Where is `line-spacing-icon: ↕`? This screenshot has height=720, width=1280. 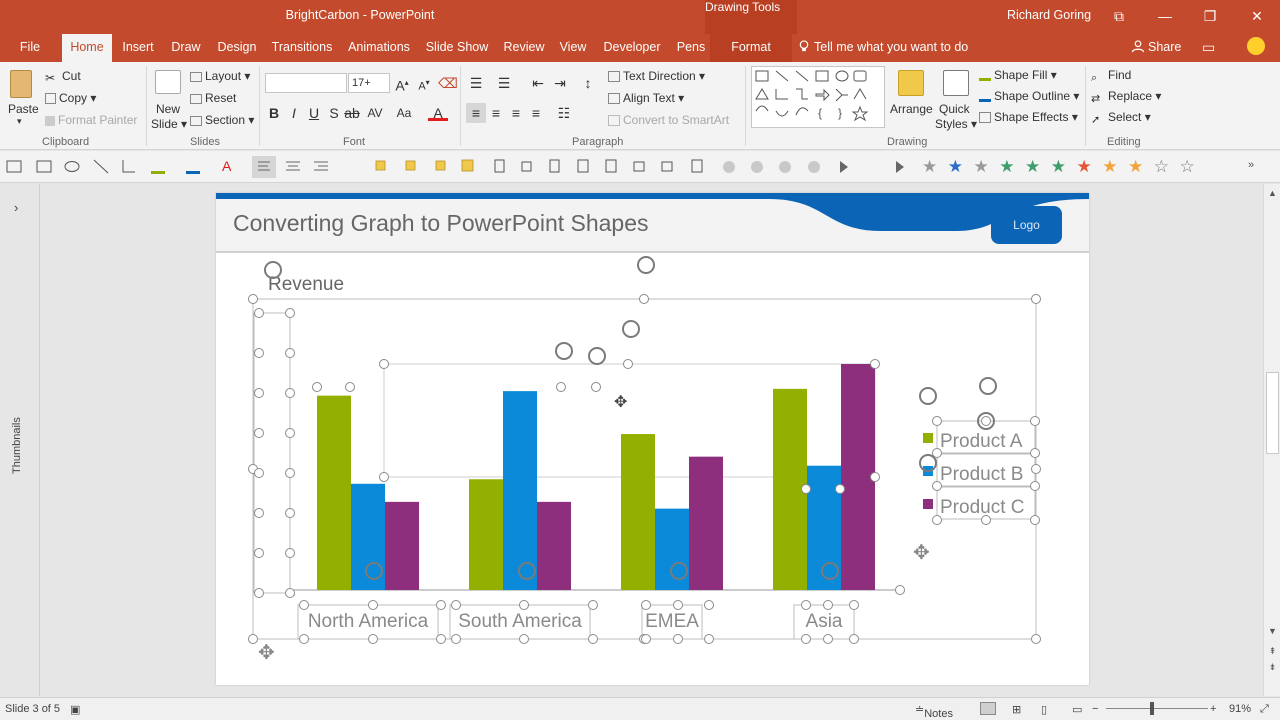
line-spacing-icon: ↕ is located at coordinates (588, 83).